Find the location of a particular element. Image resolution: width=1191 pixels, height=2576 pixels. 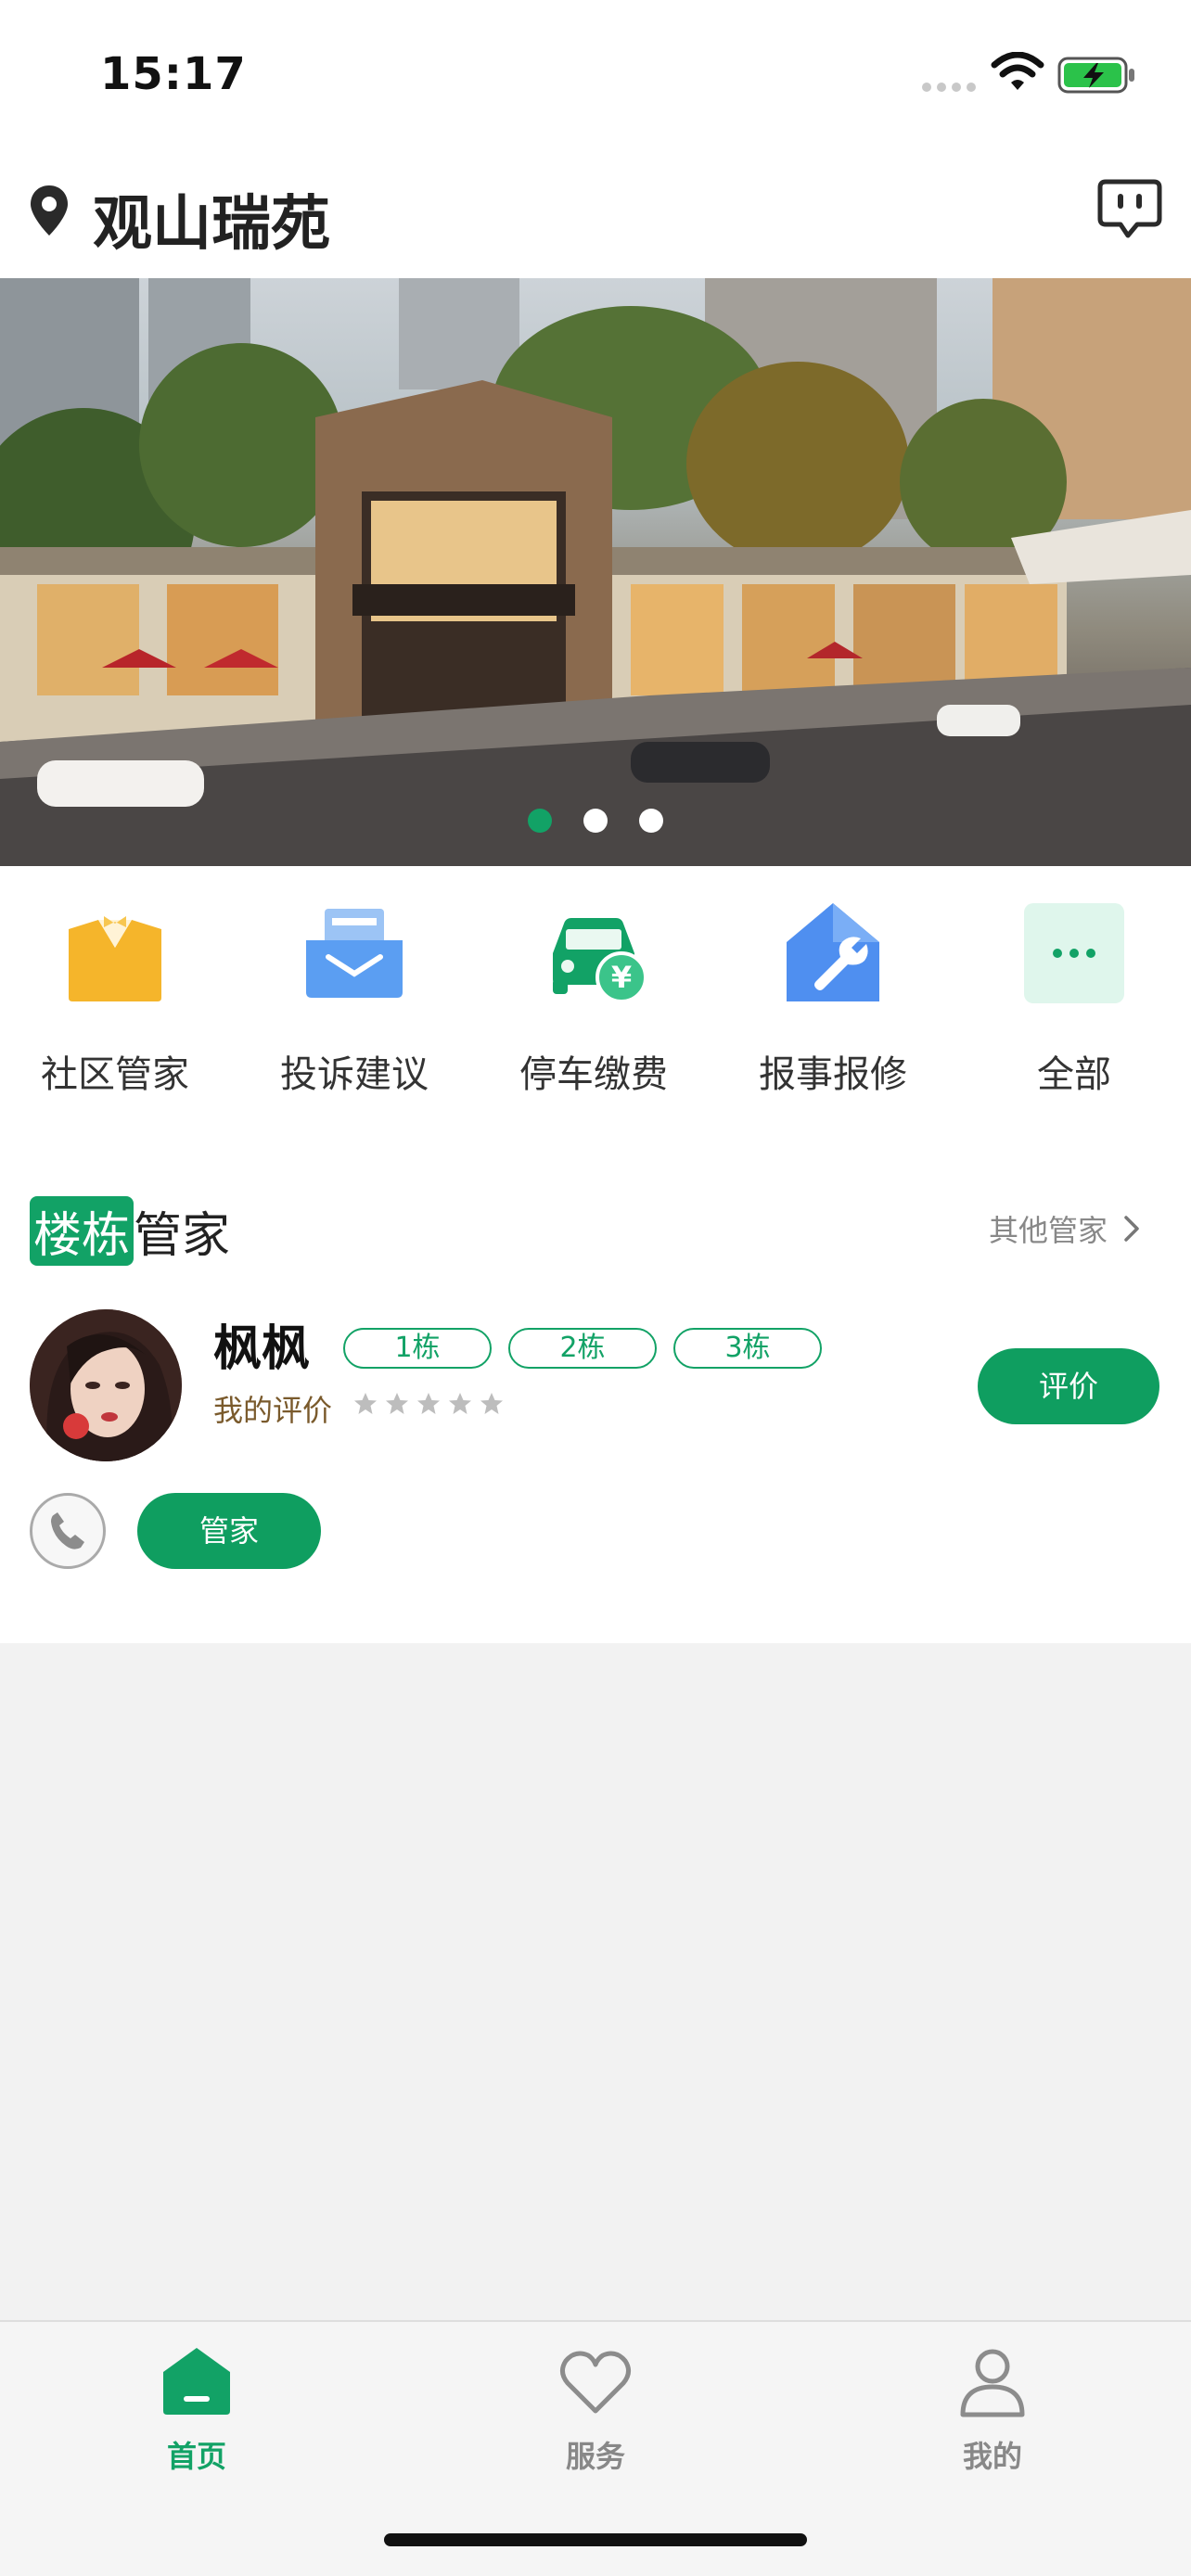

complaint-tray-icon is located at coordinates (354, 953).